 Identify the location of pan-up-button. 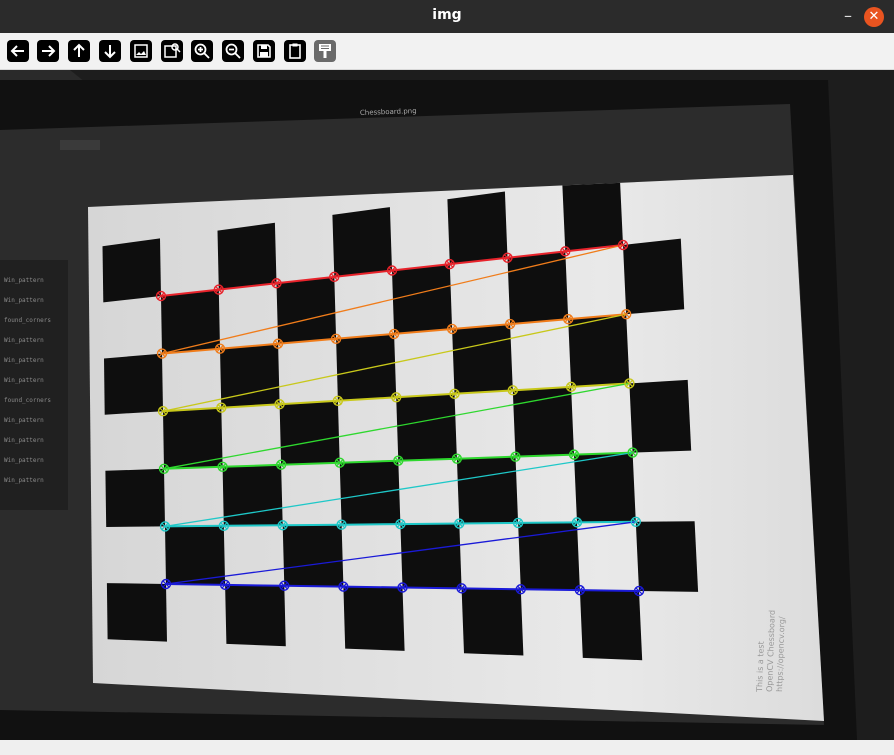
(79, 51).